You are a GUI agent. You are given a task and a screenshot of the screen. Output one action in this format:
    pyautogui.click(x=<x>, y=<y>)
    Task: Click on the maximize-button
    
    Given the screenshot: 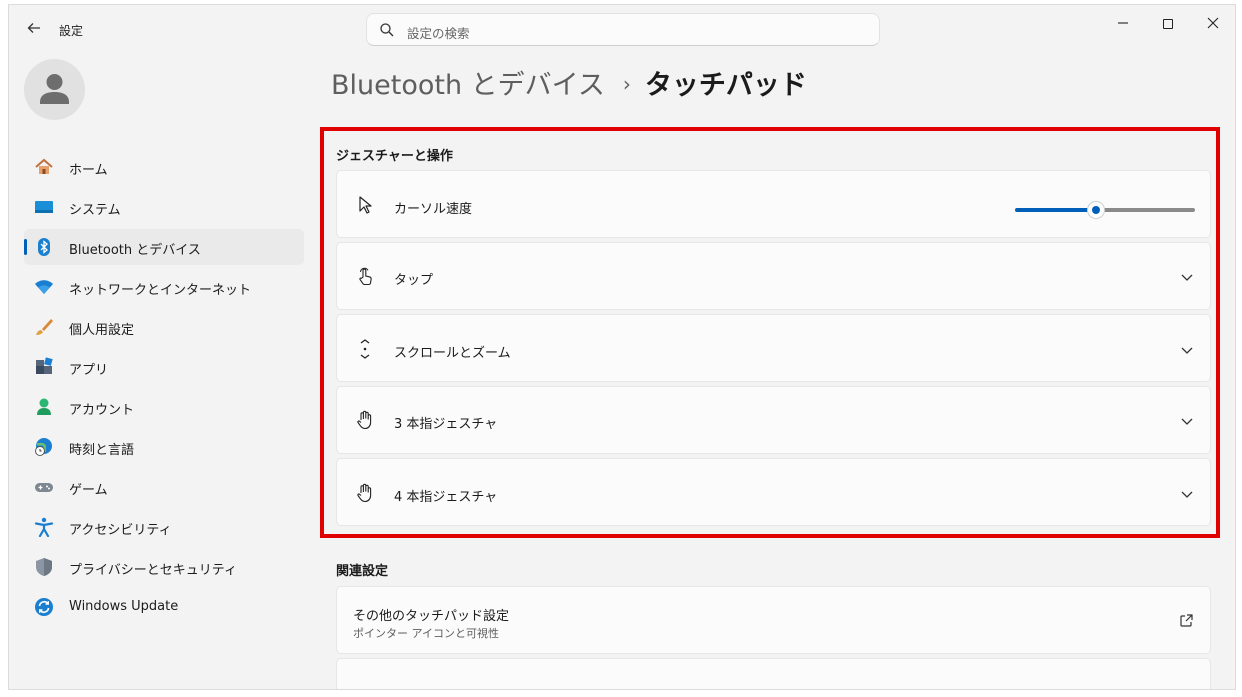 What is the action you would take?
    pyautogui.click(x=1168, y=25)
    